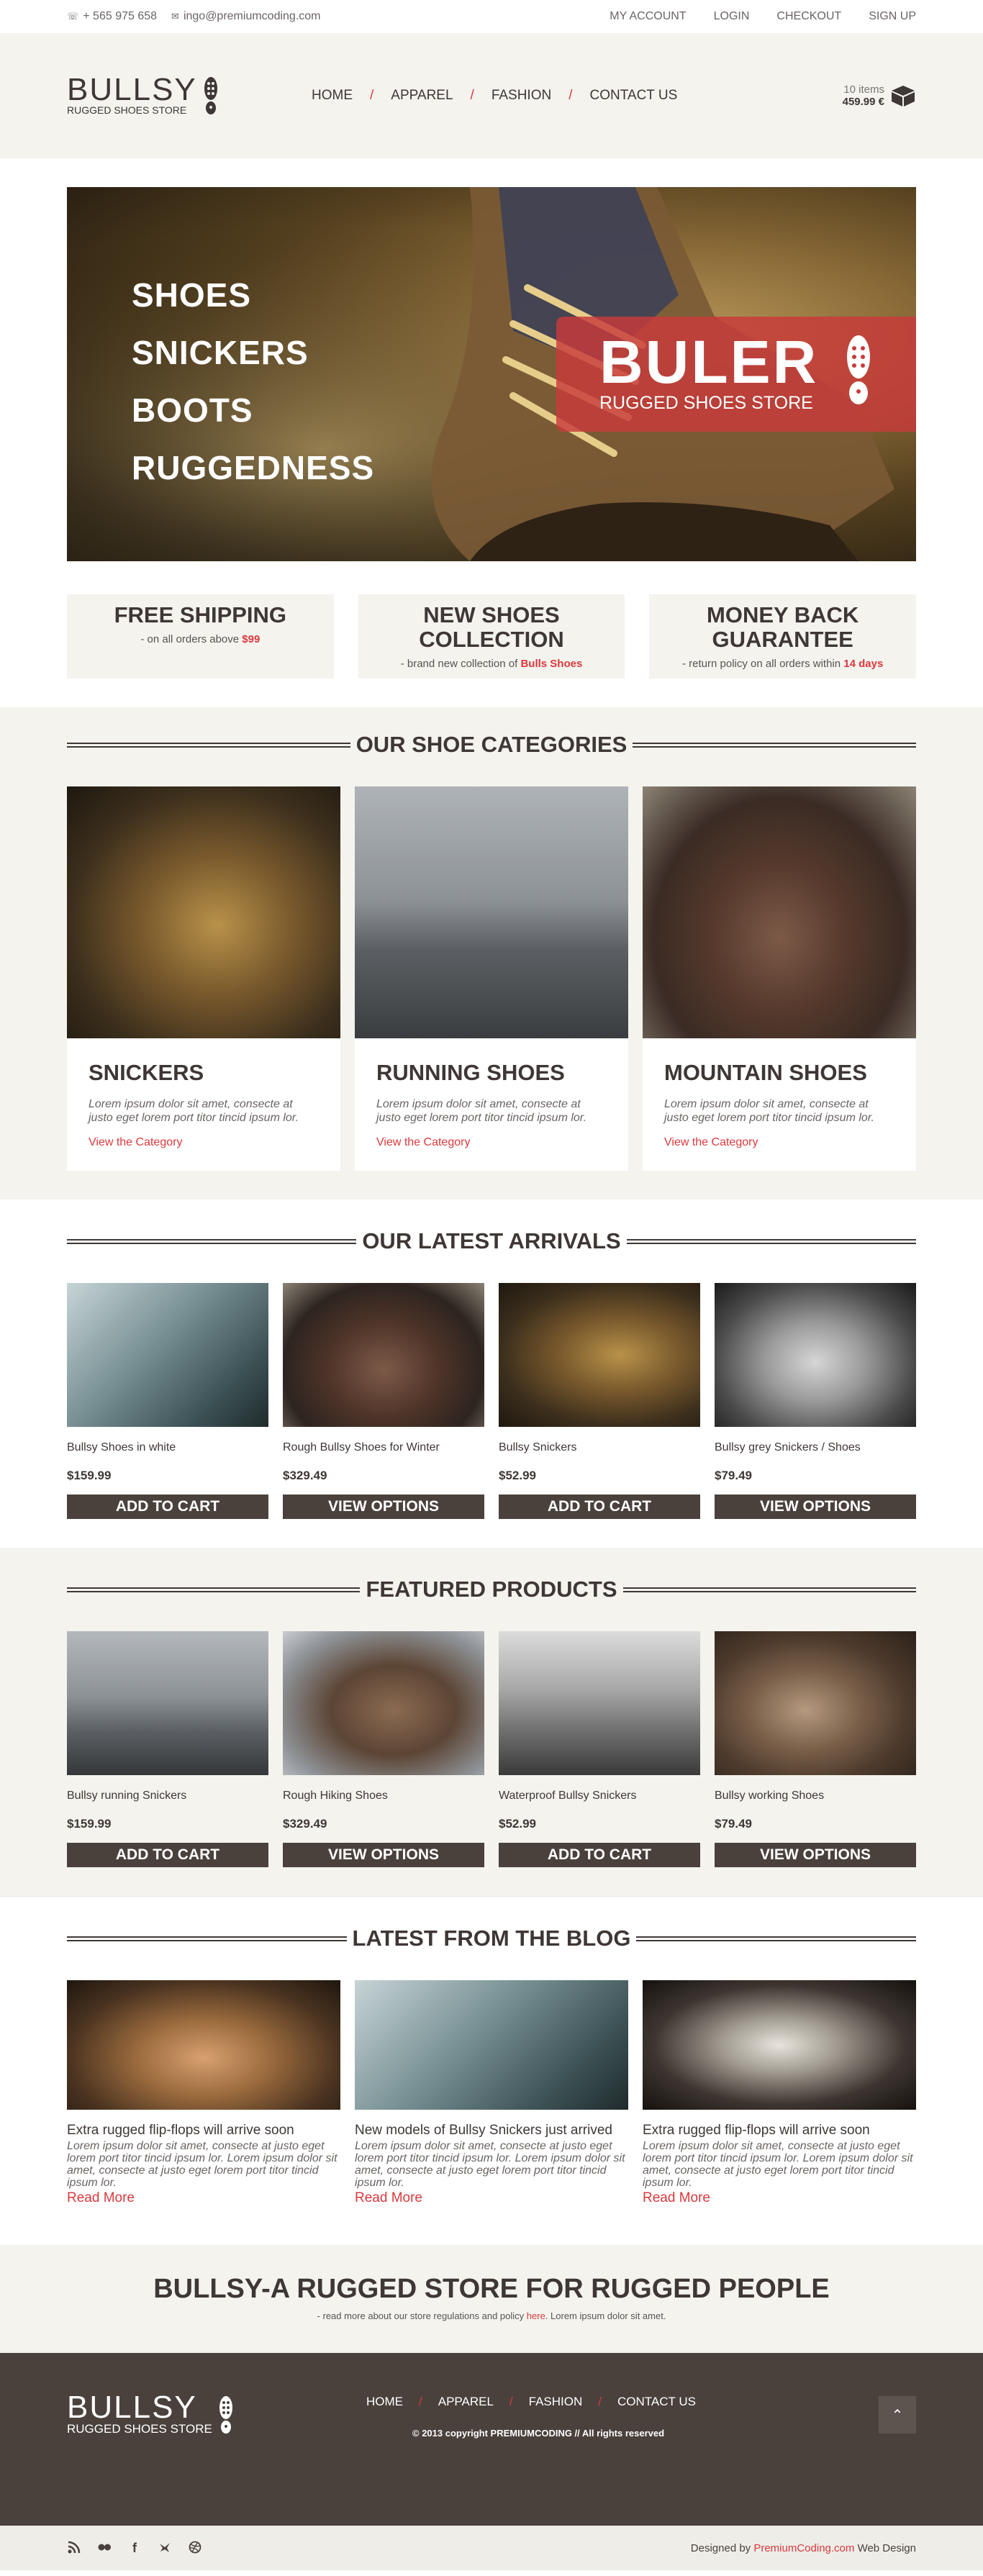 This screenshot has width=983, height=2576. Describe the element at coordinates (863, 89) in the screenshot. I see `cart-items-count: 10 items` at that location.